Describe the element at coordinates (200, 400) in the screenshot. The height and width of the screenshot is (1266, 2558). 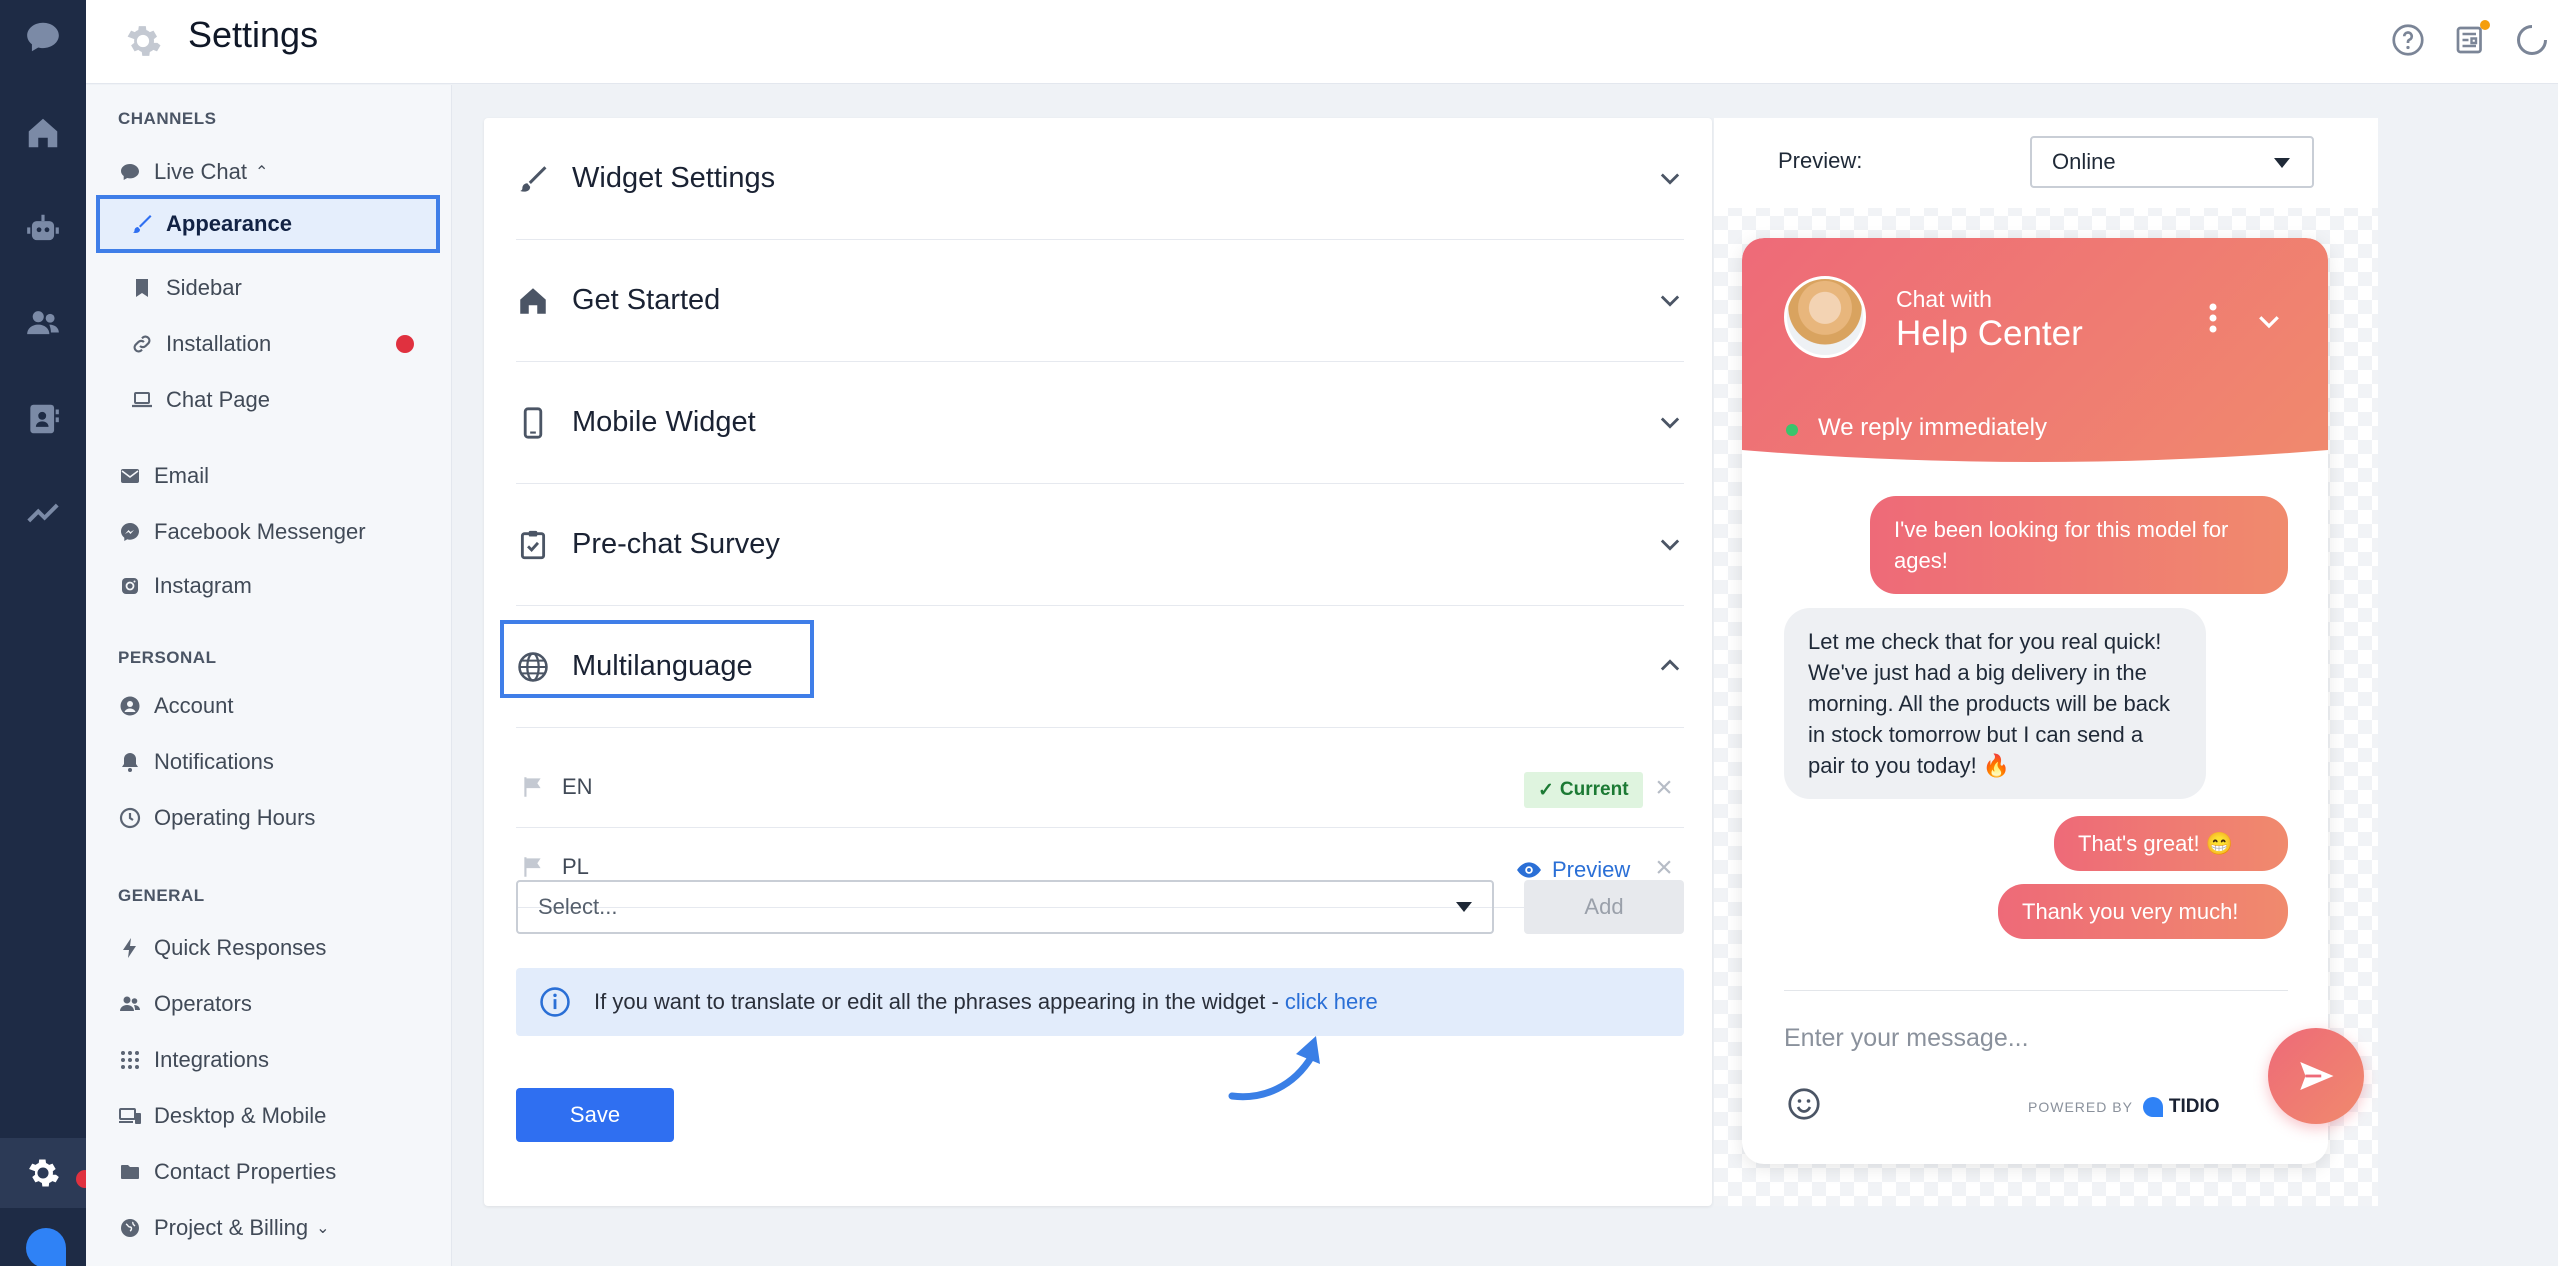
I see `sidebar-item-chat-page: Chat Page` at that location.